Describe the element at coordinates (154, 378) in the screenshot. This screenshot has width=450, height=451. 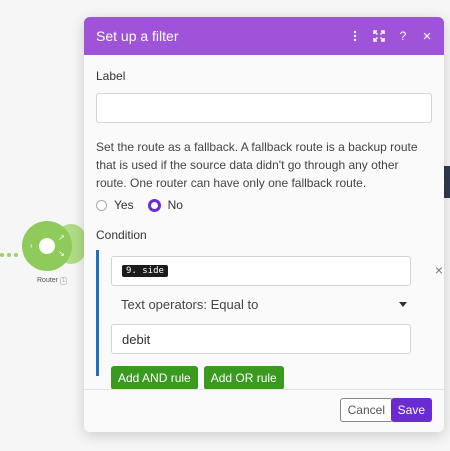
I see `add-and-rule-button: Add AND rule` at that location.